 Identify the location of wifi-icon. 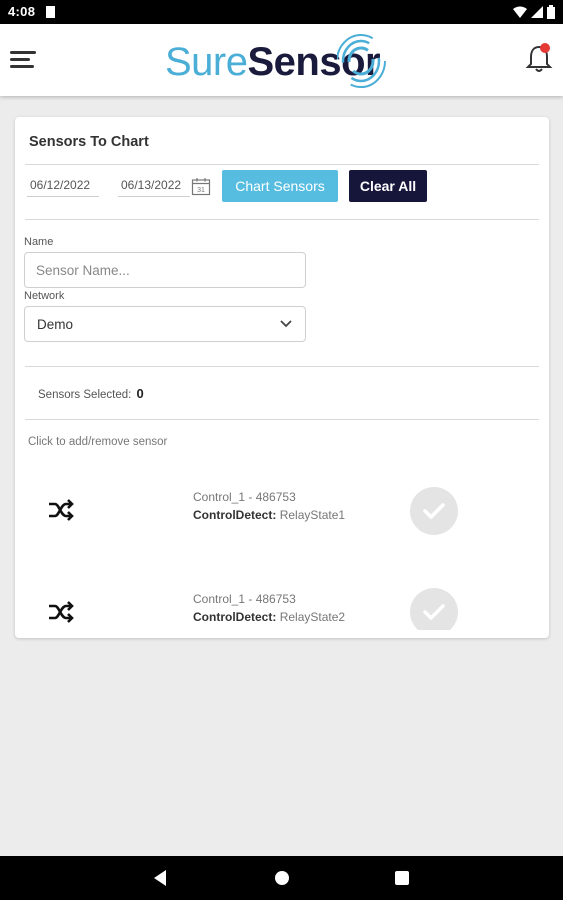
(520, 12).